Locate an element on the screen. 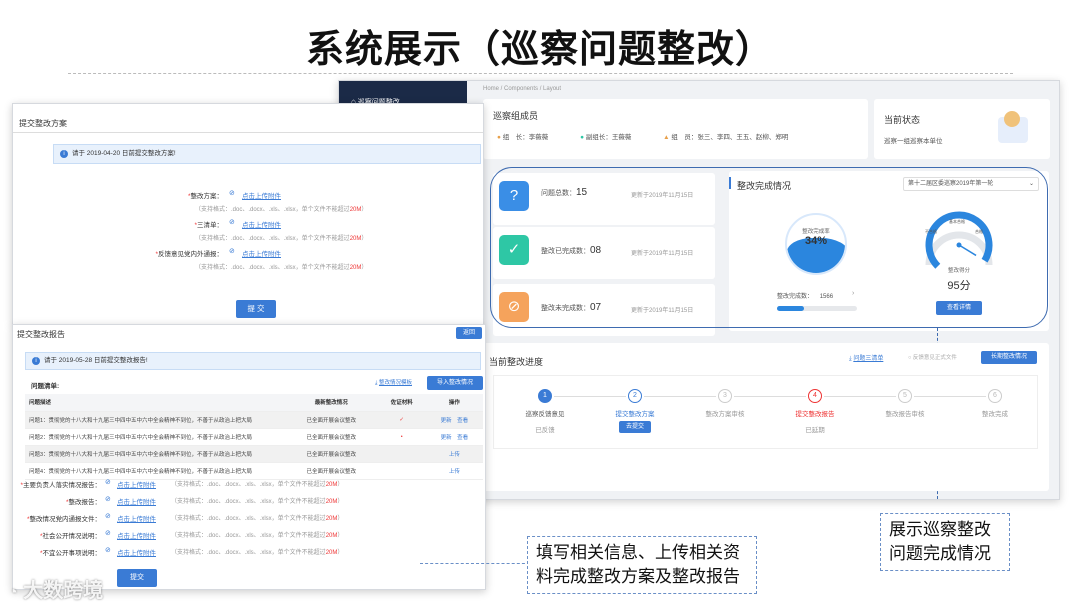  deputy-label: 副组长： is located at coordinates (598, 137).